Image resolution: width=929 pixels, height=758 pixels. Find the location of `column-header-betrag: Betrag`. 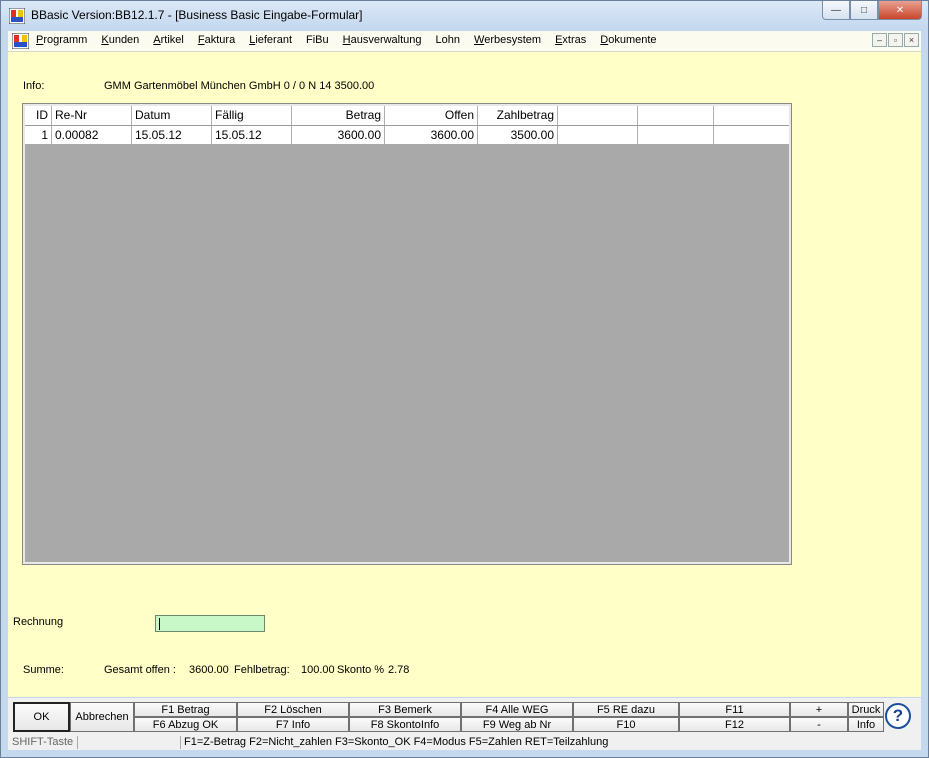

column-header-betrag: Betrag is located at coordinates (338, 115).